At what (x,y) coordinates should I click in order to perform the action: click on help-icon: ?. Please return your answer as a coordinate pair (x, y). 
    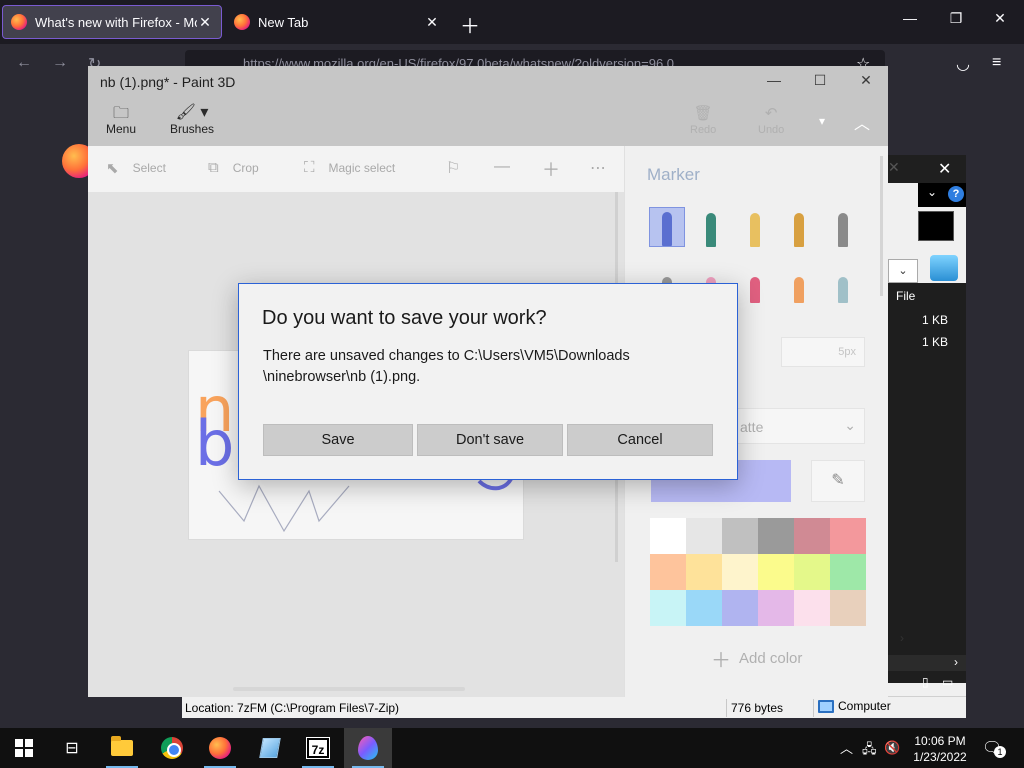
    Looking at the image, I should click on (956, 194).